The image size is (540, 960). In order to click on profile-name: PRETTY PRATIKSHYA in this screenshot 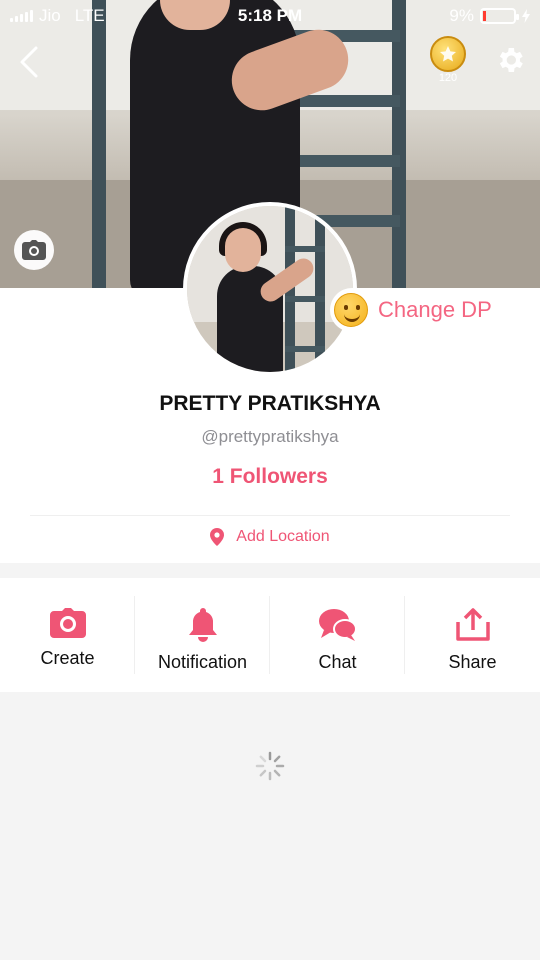, I will do `click(270, 403)`.